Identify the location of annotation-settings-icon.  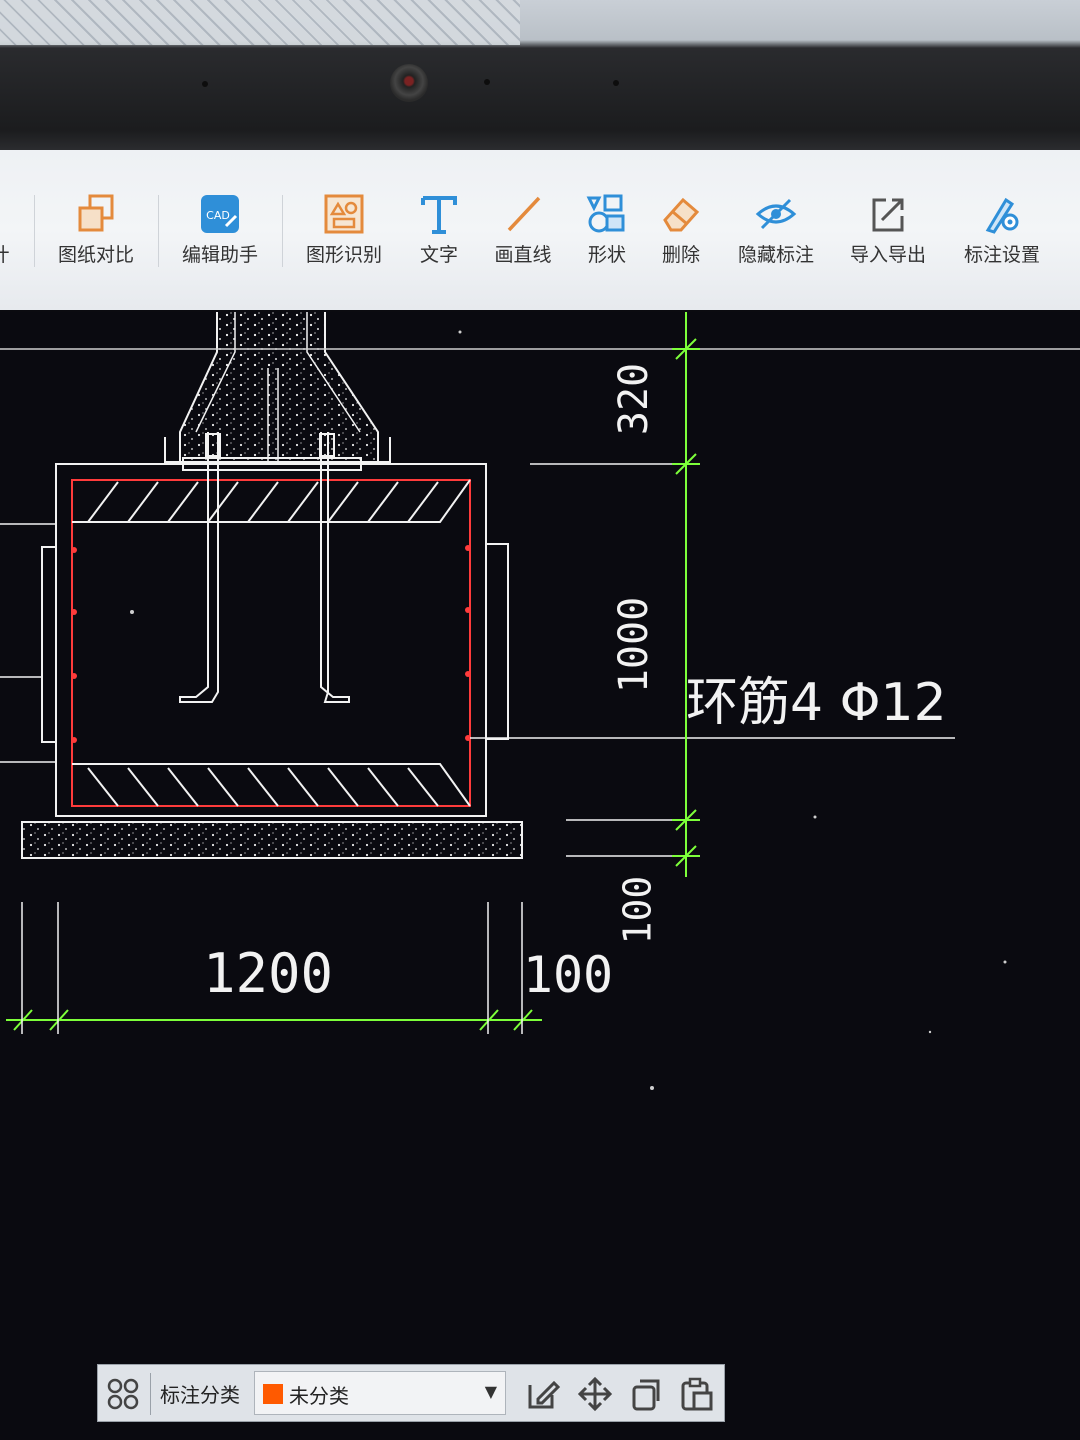
(1002, 215).